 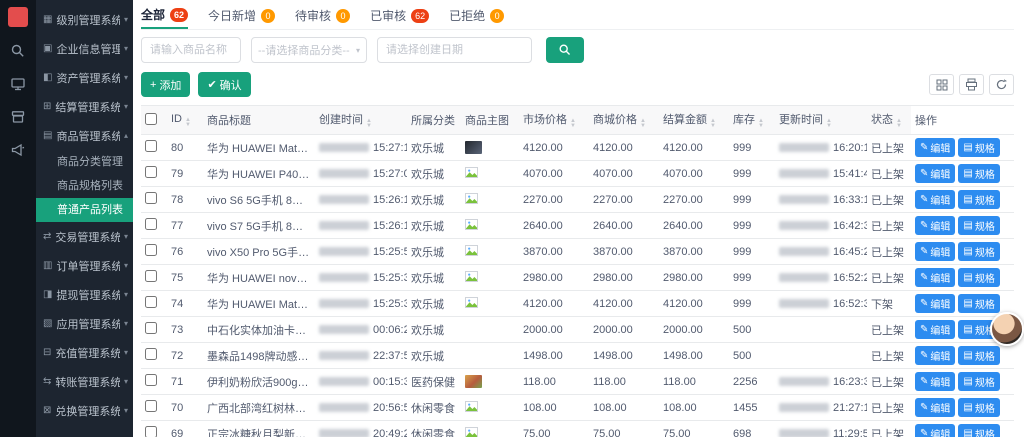 I want to click on actions-cell: ✎ 编辑 ▤ 规格, so click(x=962, y=277).